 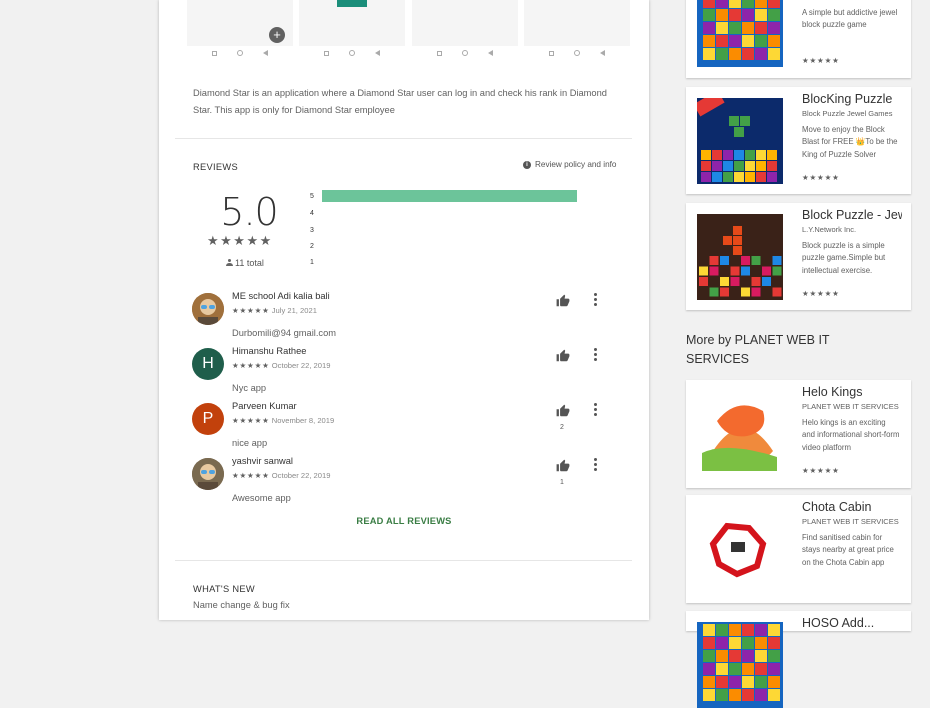 What do you see at coordinates (404, 521) in the screenshot?
I see `read-all-reviews-button: READ ALL REVIEWS` at bounding box center [404, 521].